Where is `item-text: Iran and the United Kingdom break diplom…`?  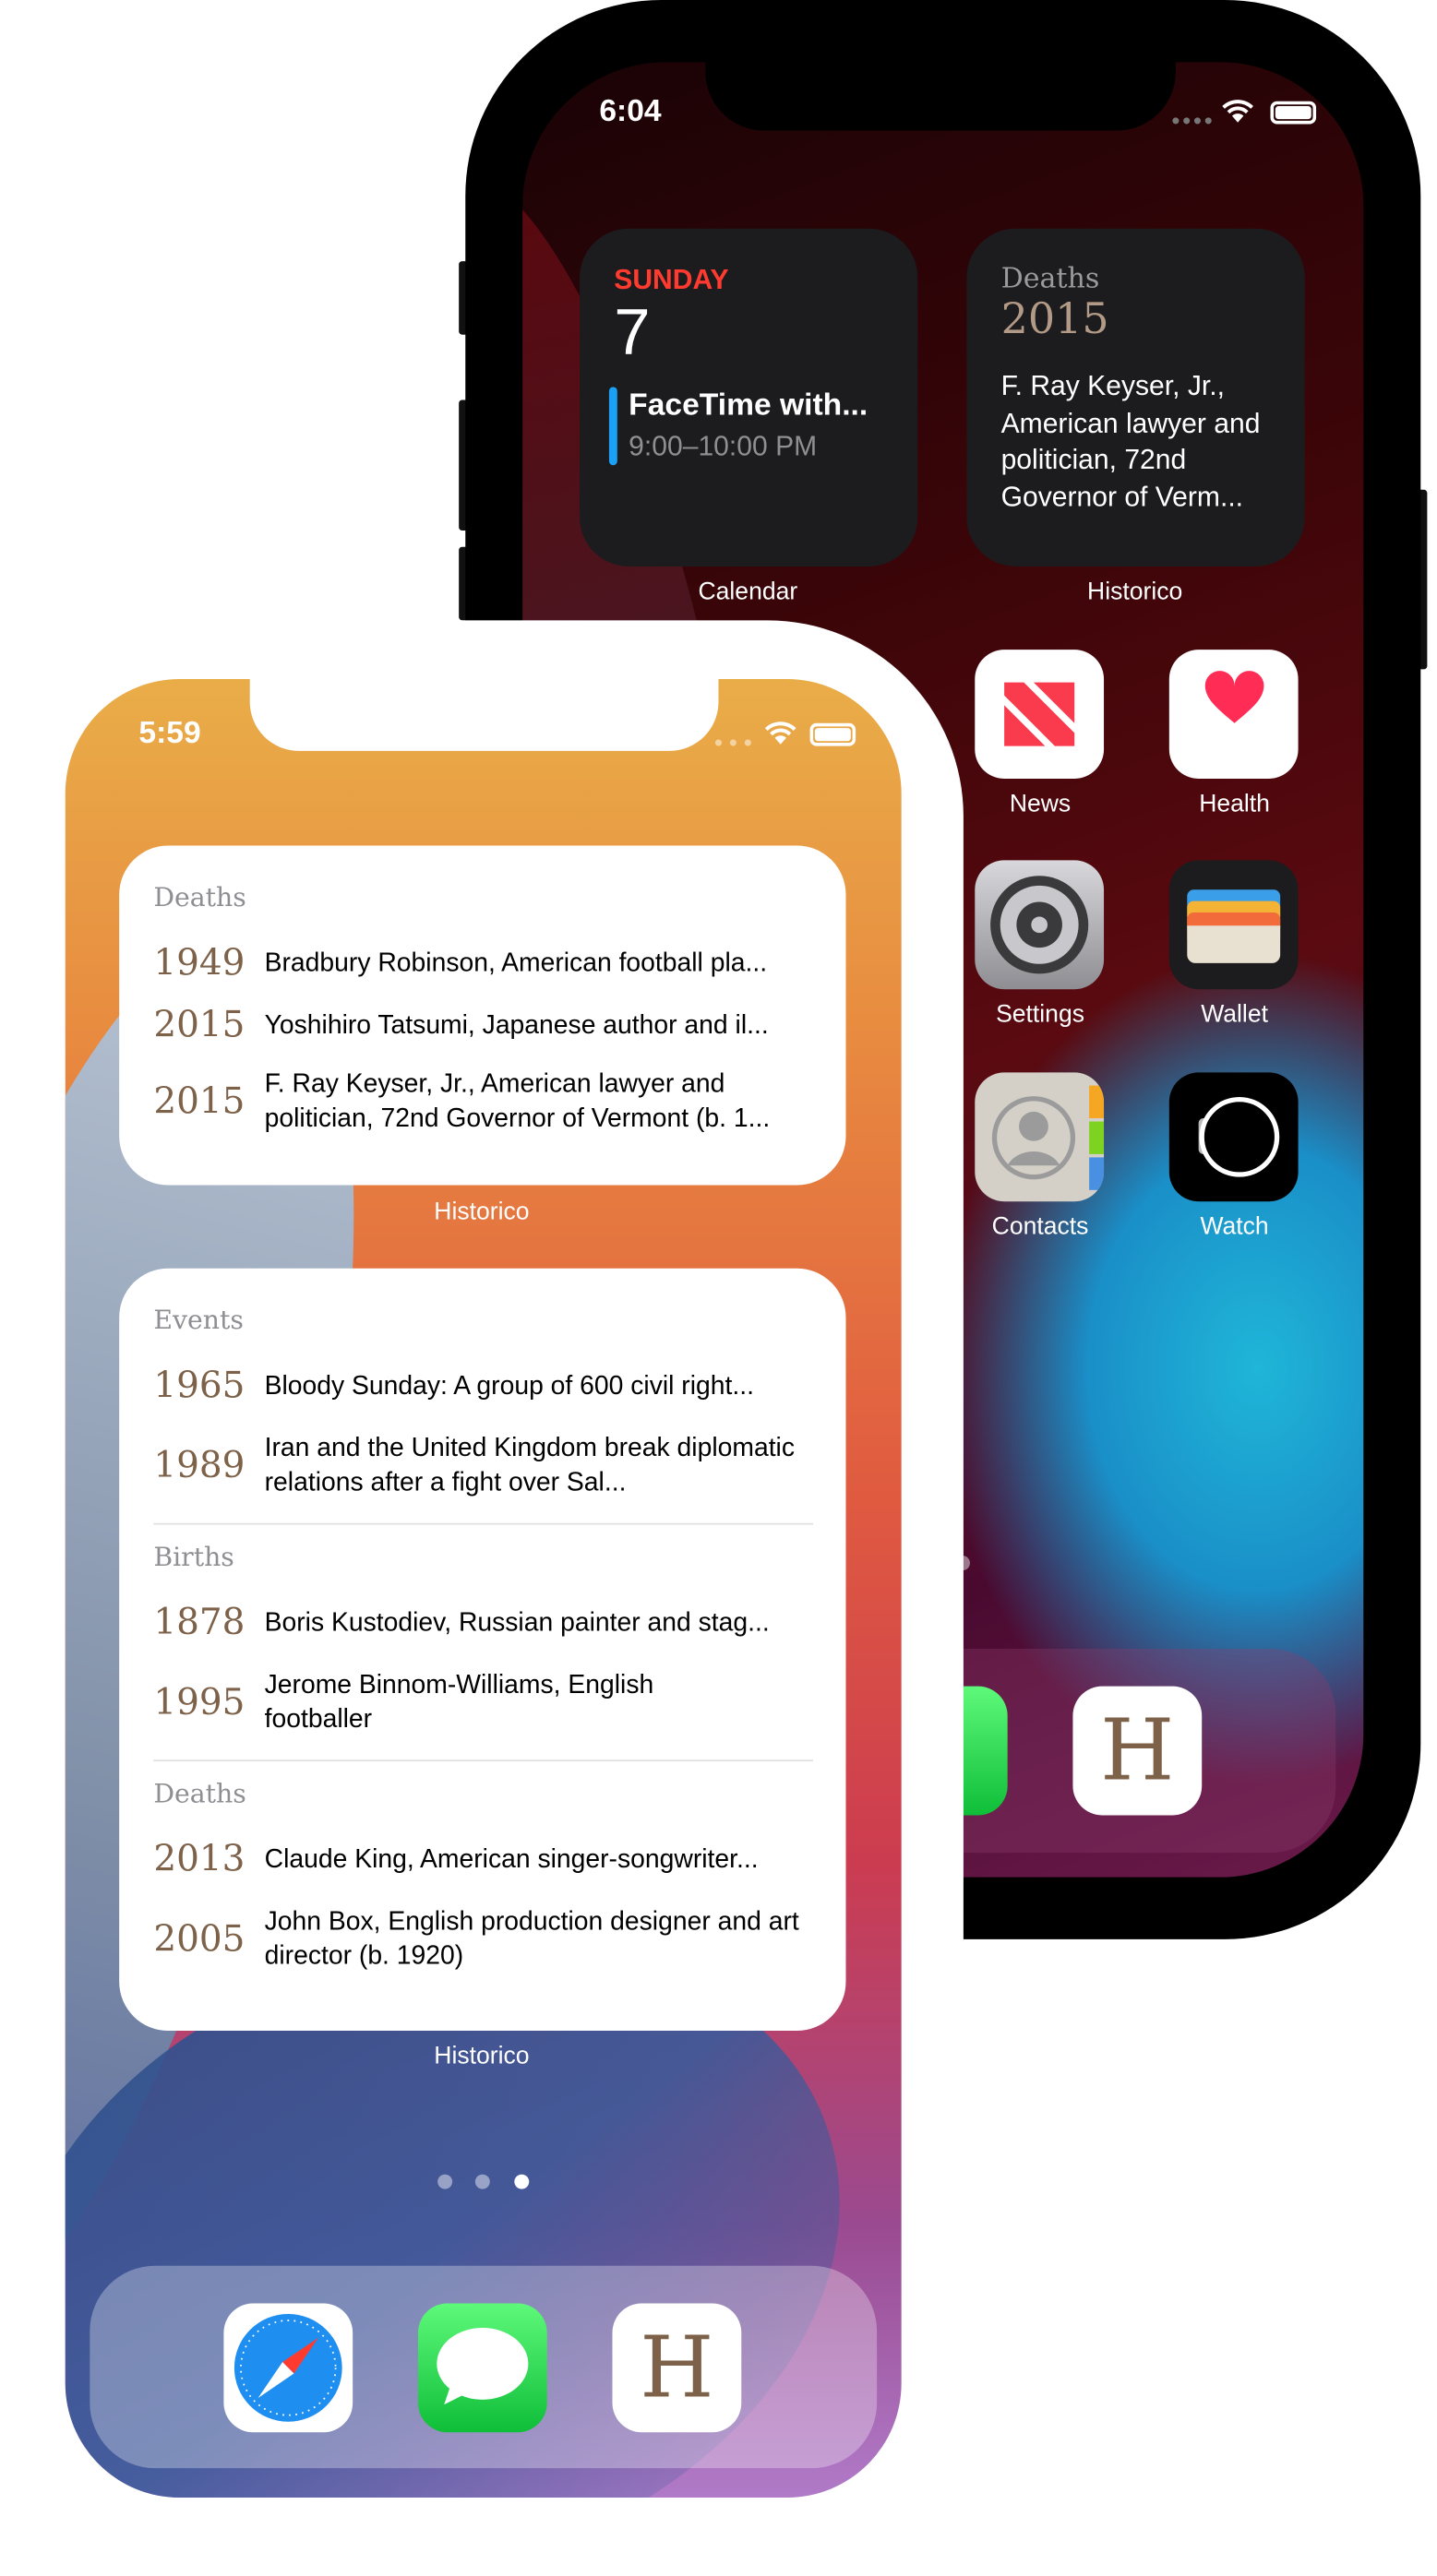 item-text: Iran and the United Kingdom break diplom… is located at coordinates (530, 1466).